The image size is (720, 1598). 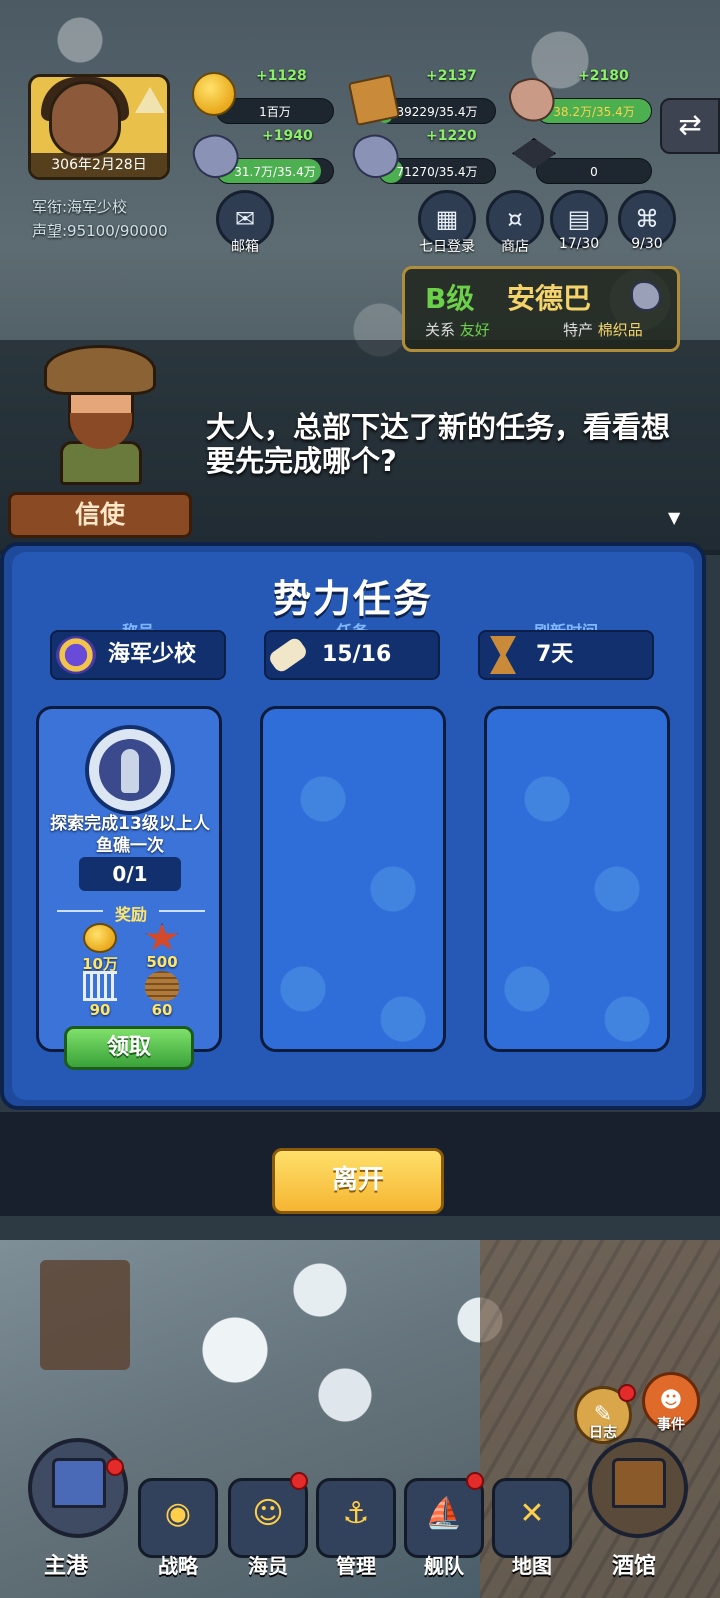 I want to click on rope-coil-icon, so click(x=162, y=986).